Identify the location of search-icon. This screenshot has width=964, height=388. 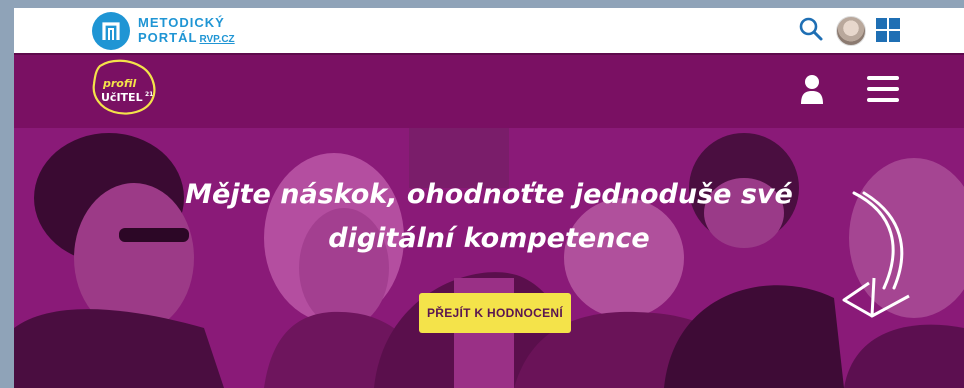
(811, 29).